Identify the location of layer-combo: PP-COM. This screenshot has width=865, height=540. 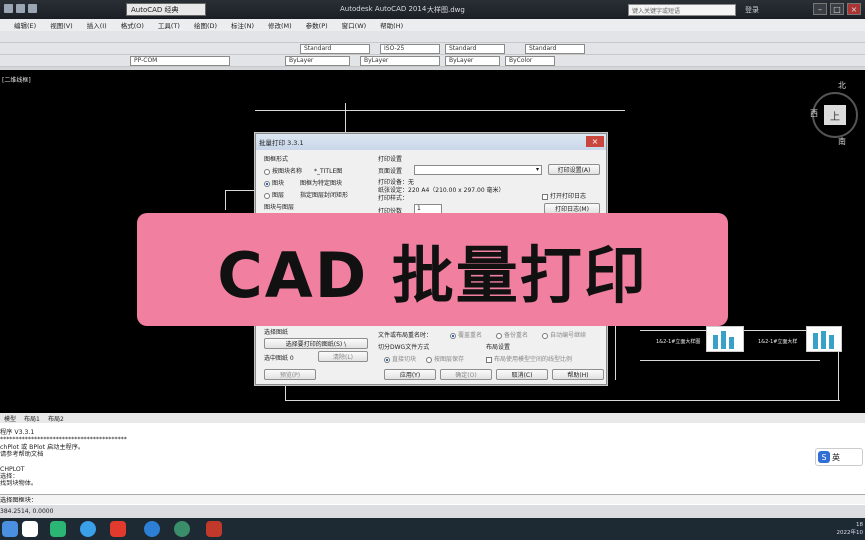
(180, 61).